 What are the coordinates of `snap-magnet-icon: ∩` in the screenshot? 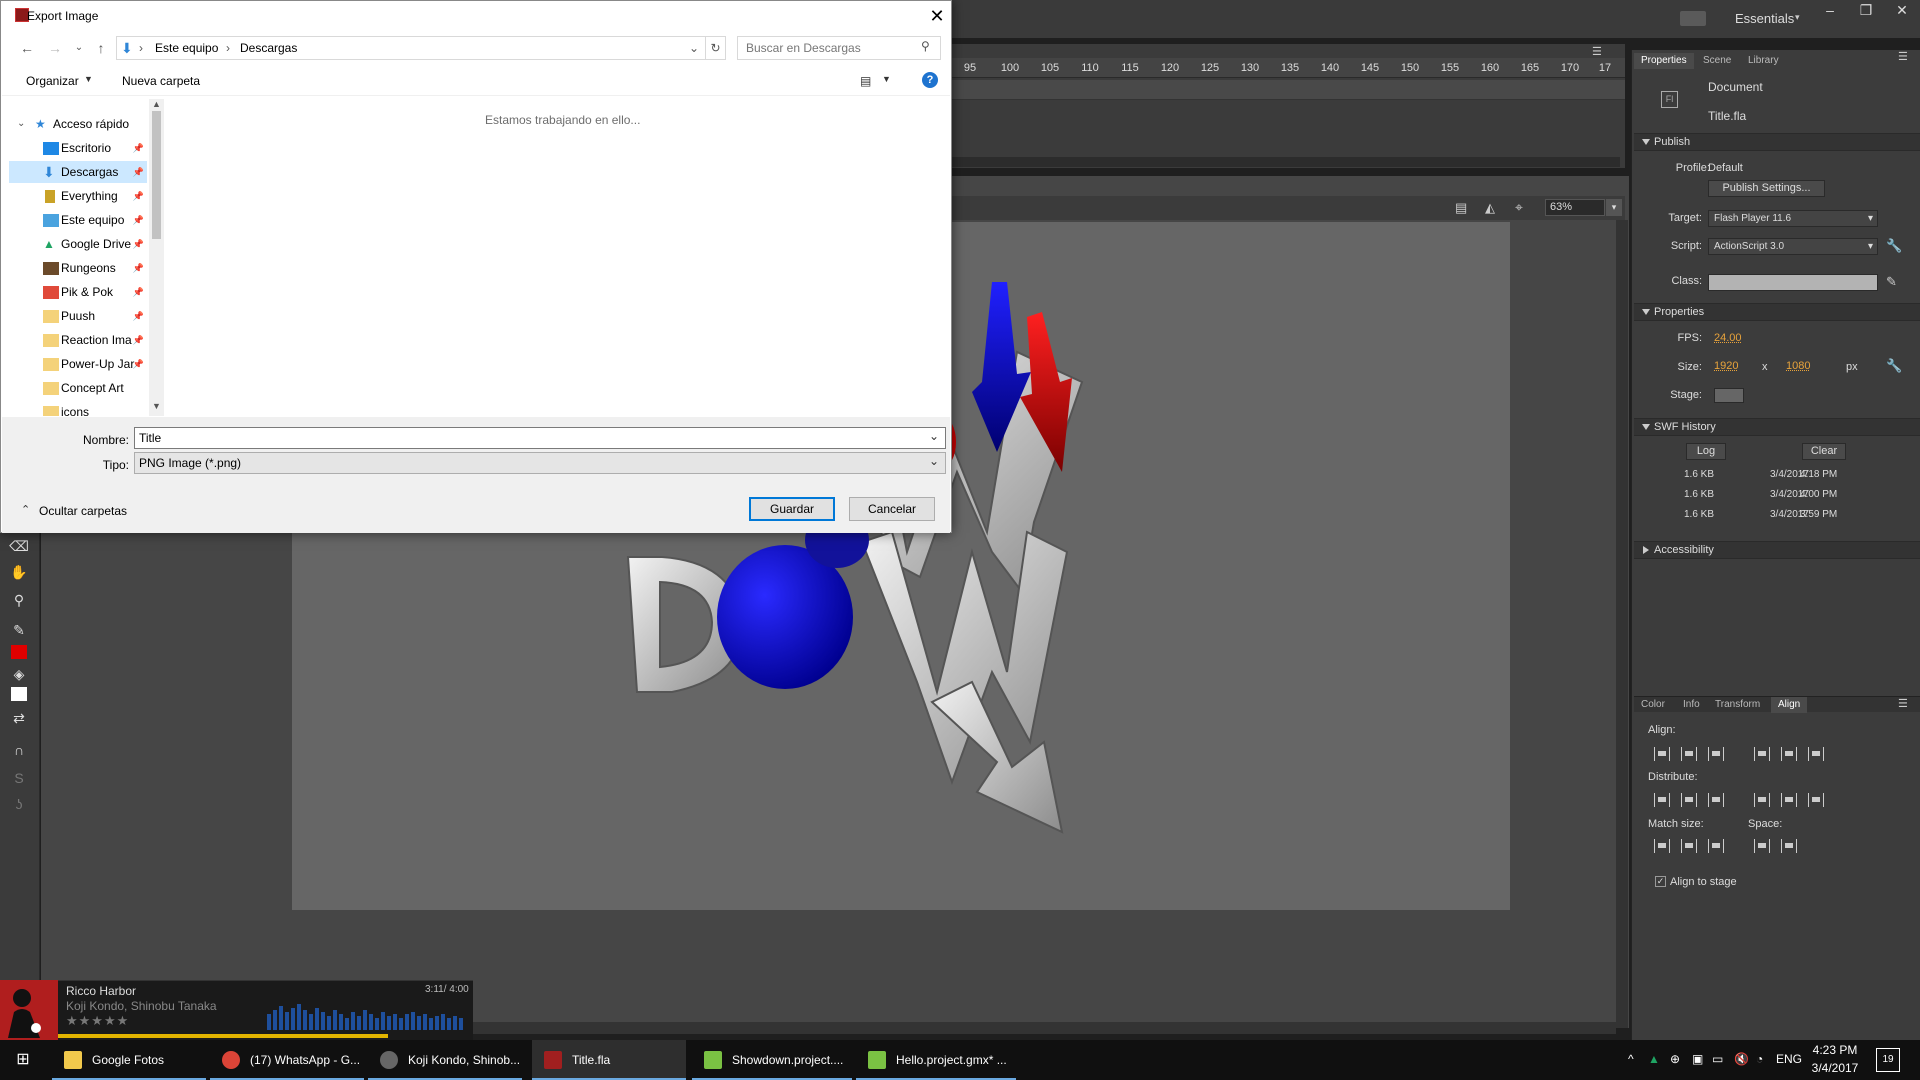 It's located at (19, 750).